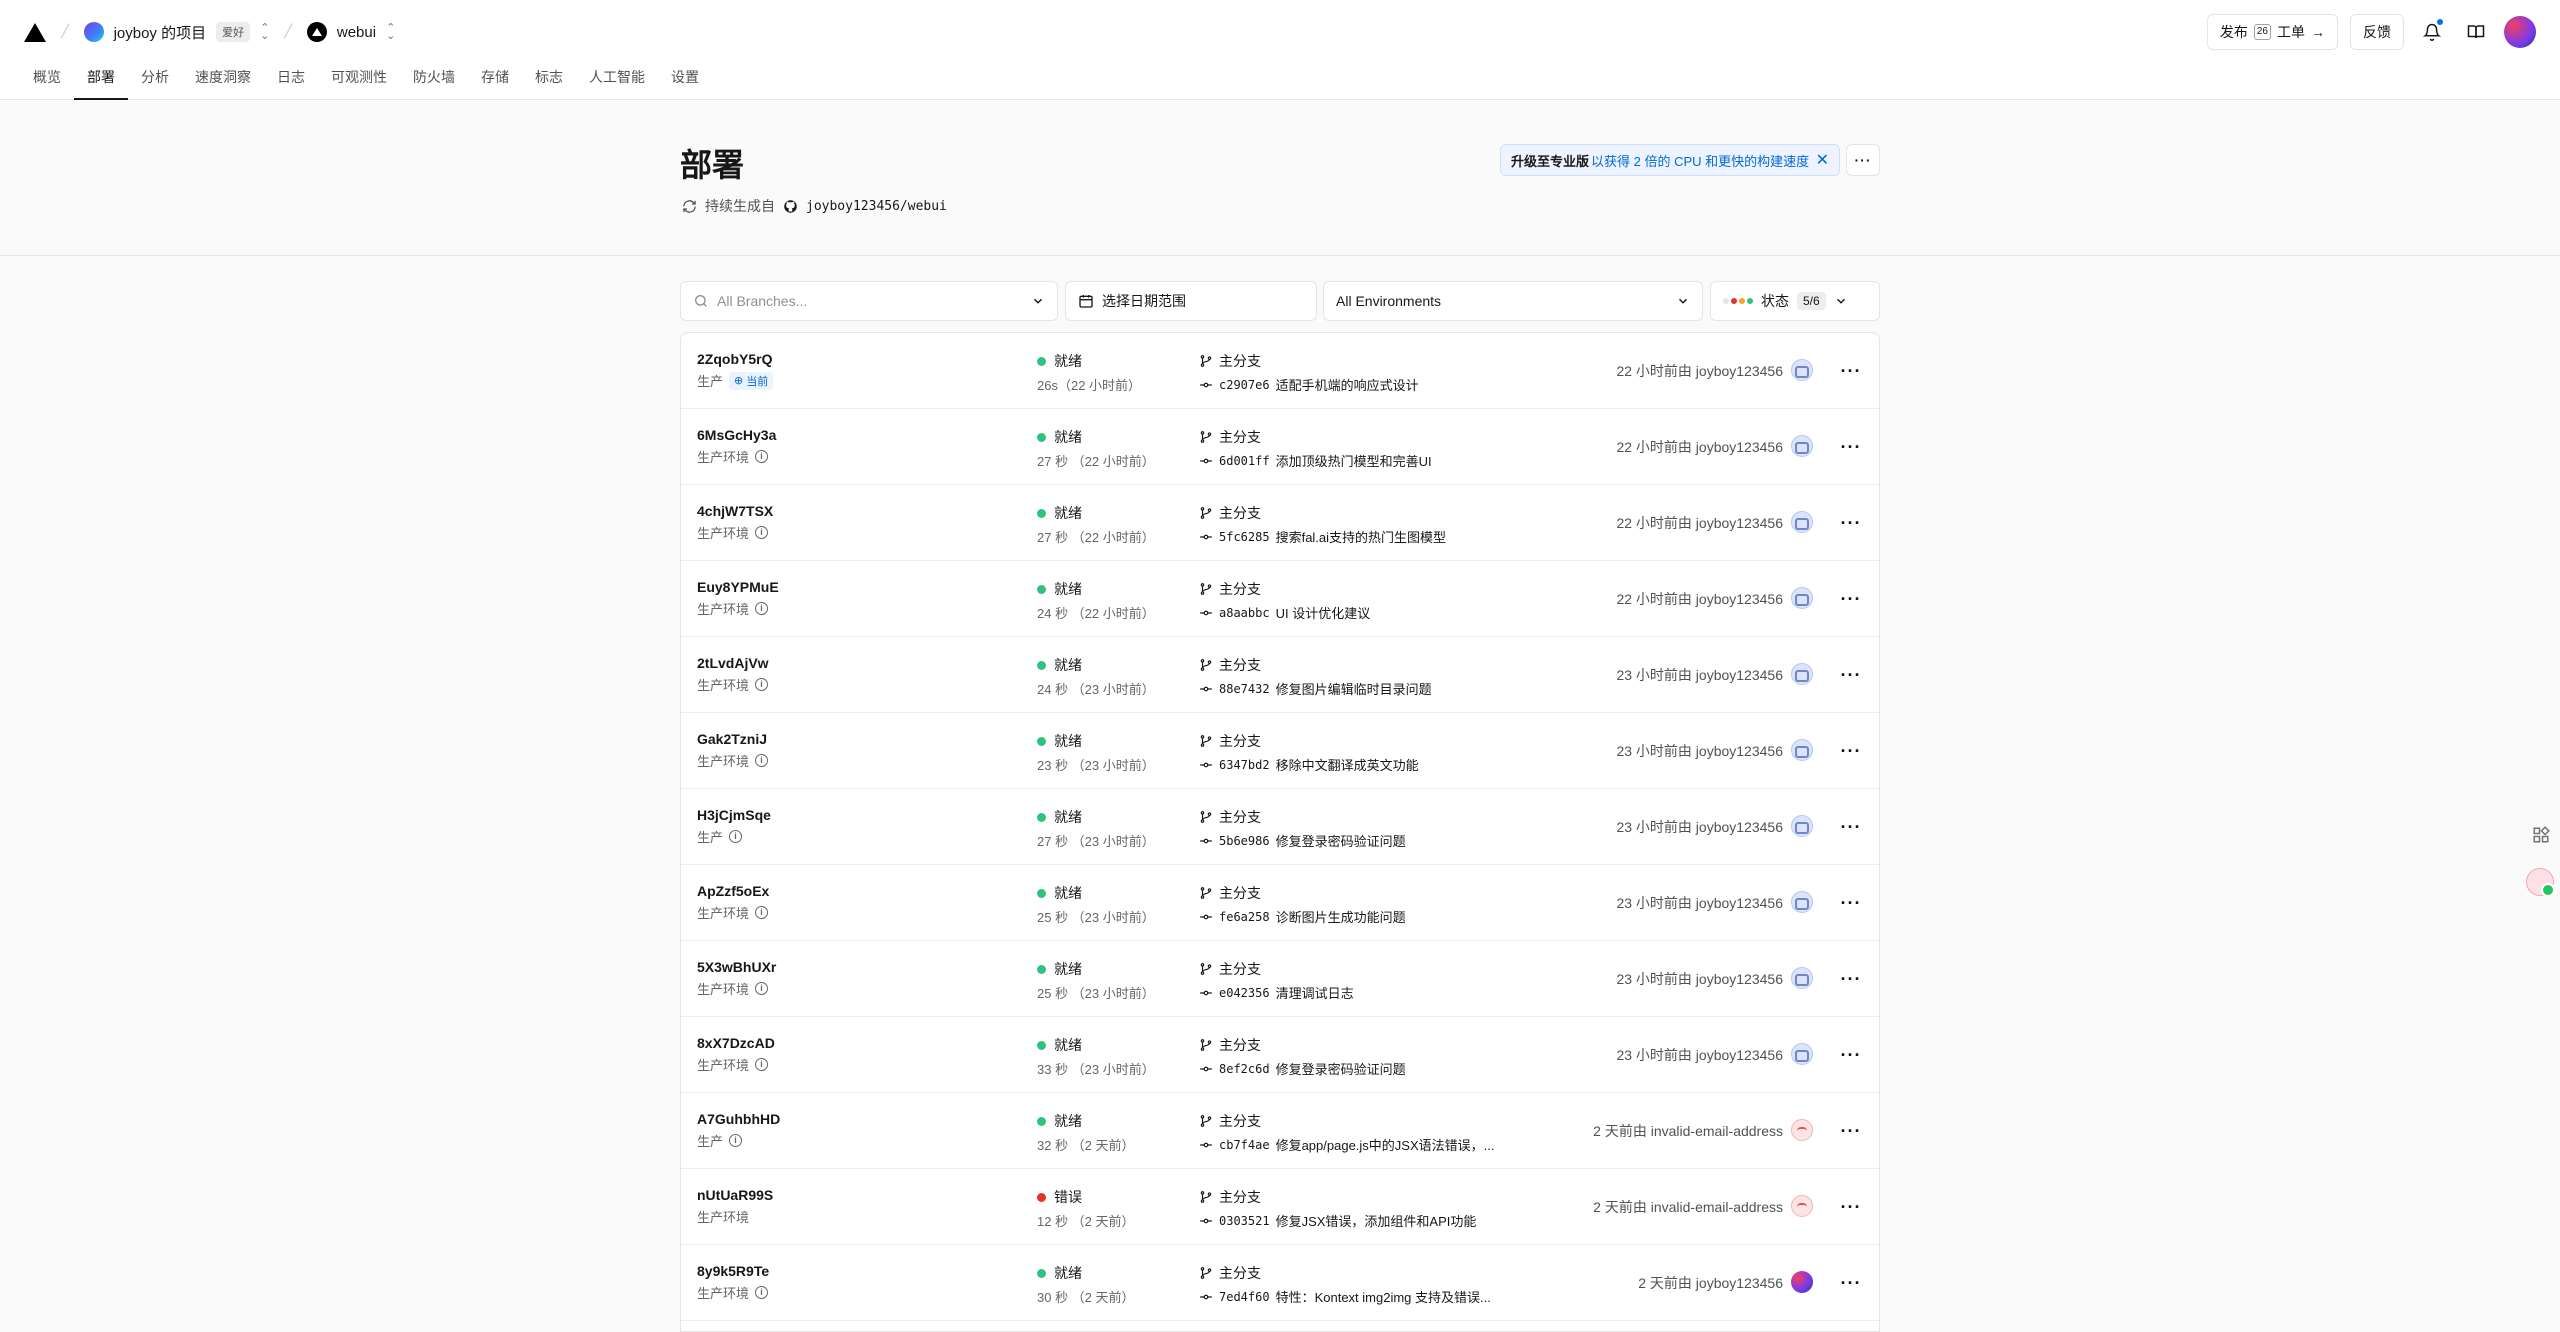 This screenshot has height=1332, width=2560. I want to click on environment-select: All Environments, so click(1513, 301).